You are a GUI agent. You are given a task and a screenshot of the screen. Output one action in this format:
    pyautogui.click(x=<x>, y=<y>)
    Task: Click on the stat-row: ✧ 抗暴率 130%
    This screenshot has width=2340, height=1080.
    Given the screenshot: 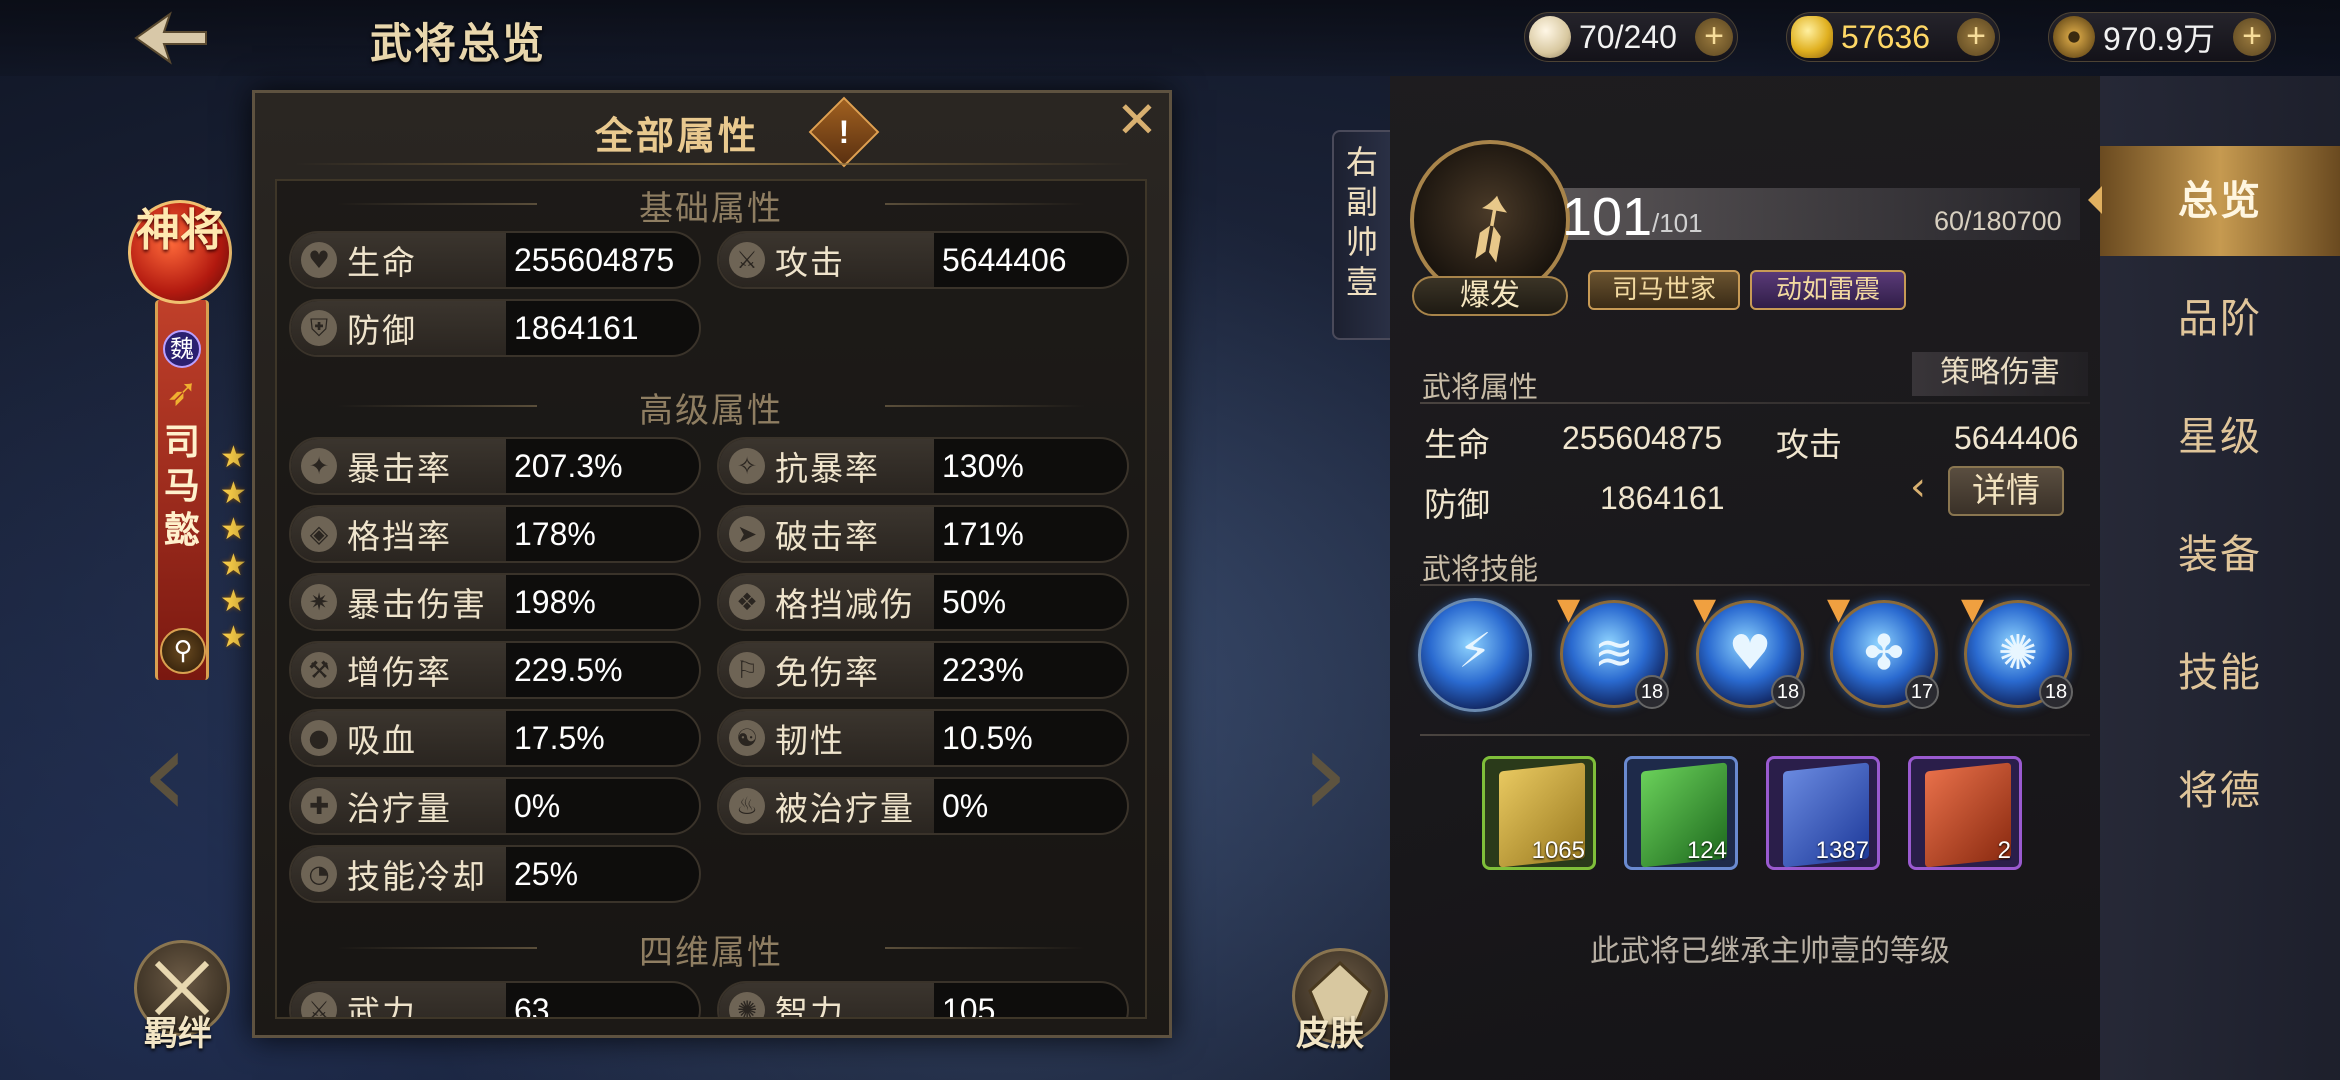 What is the action you would take?
    pyautogui.click(x=923, y=466)
    